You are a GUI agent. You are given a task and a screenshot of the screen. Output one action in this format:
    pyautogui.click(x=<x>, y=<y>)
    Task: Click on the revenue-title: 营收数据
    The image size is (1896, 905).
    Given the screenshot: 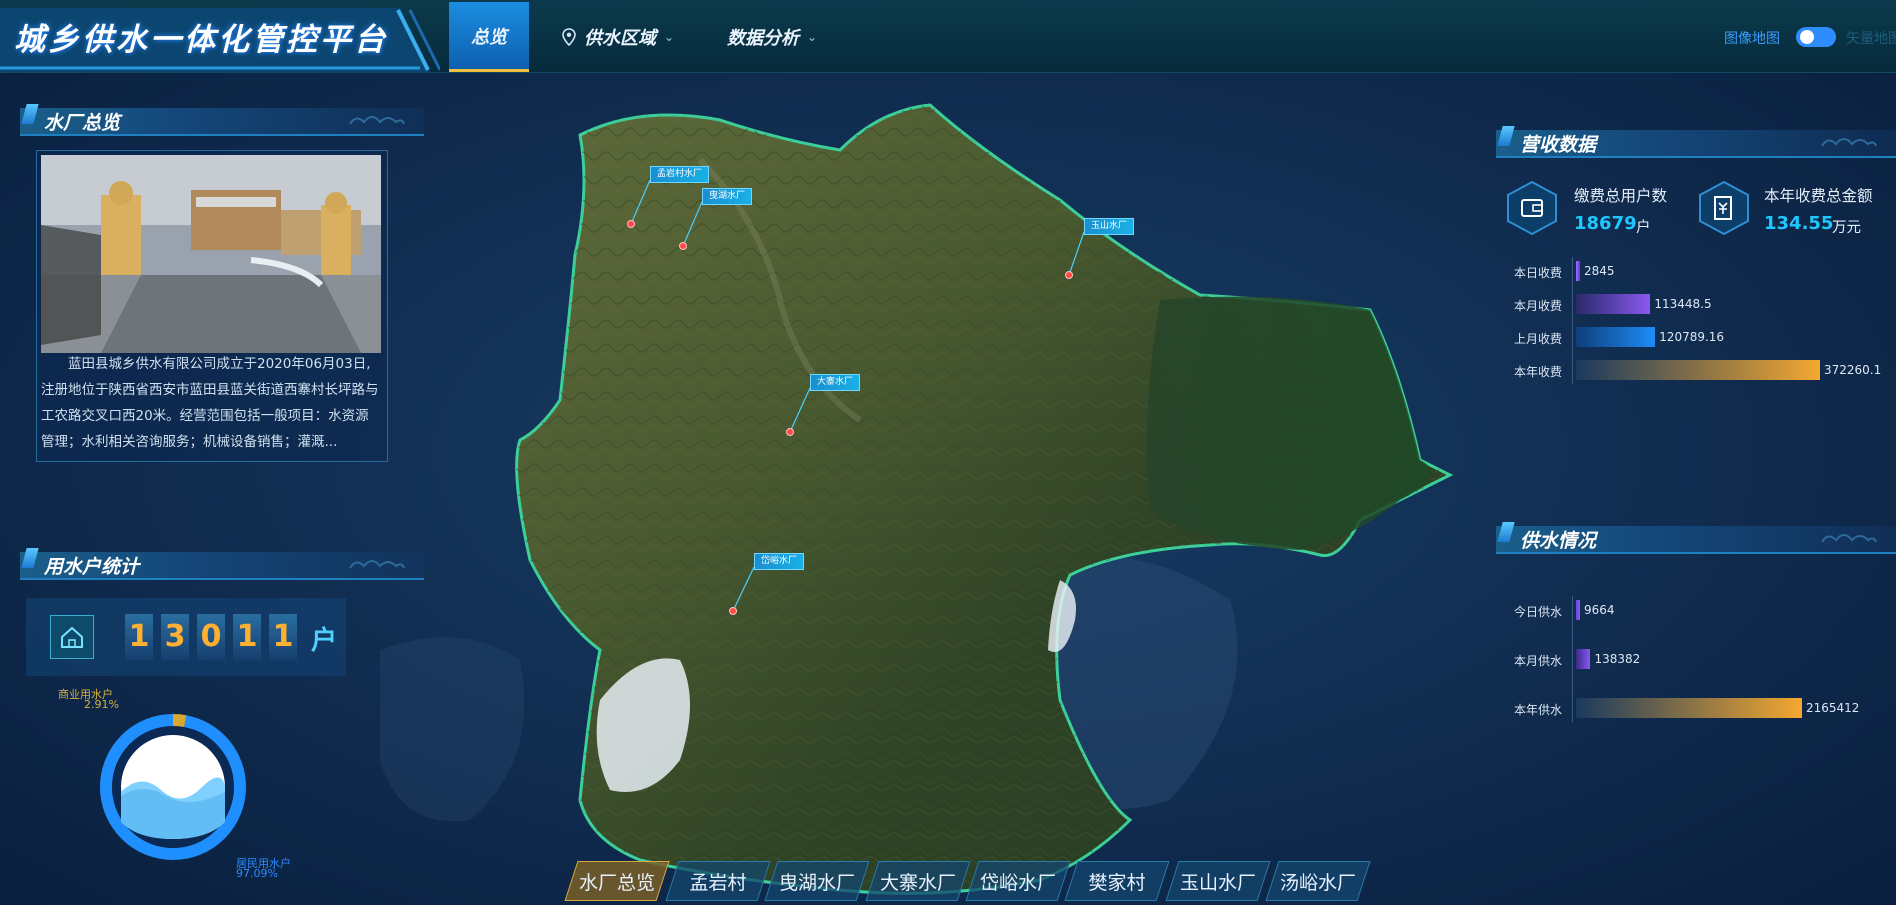 What is the action you would take?
    pyautogui.click(x=1558, y=145)
    